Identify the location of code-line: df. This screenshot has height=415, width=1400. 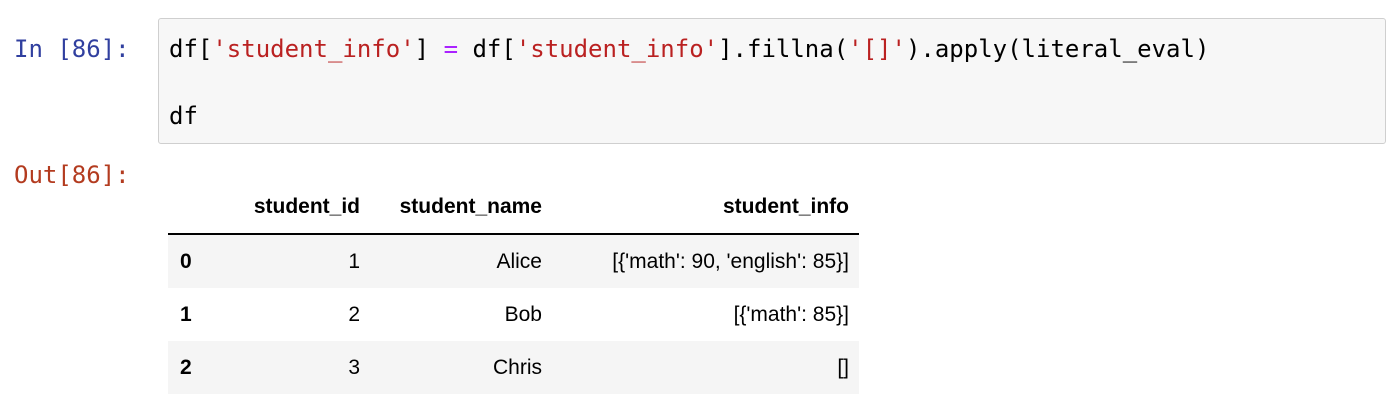
(183, 116).